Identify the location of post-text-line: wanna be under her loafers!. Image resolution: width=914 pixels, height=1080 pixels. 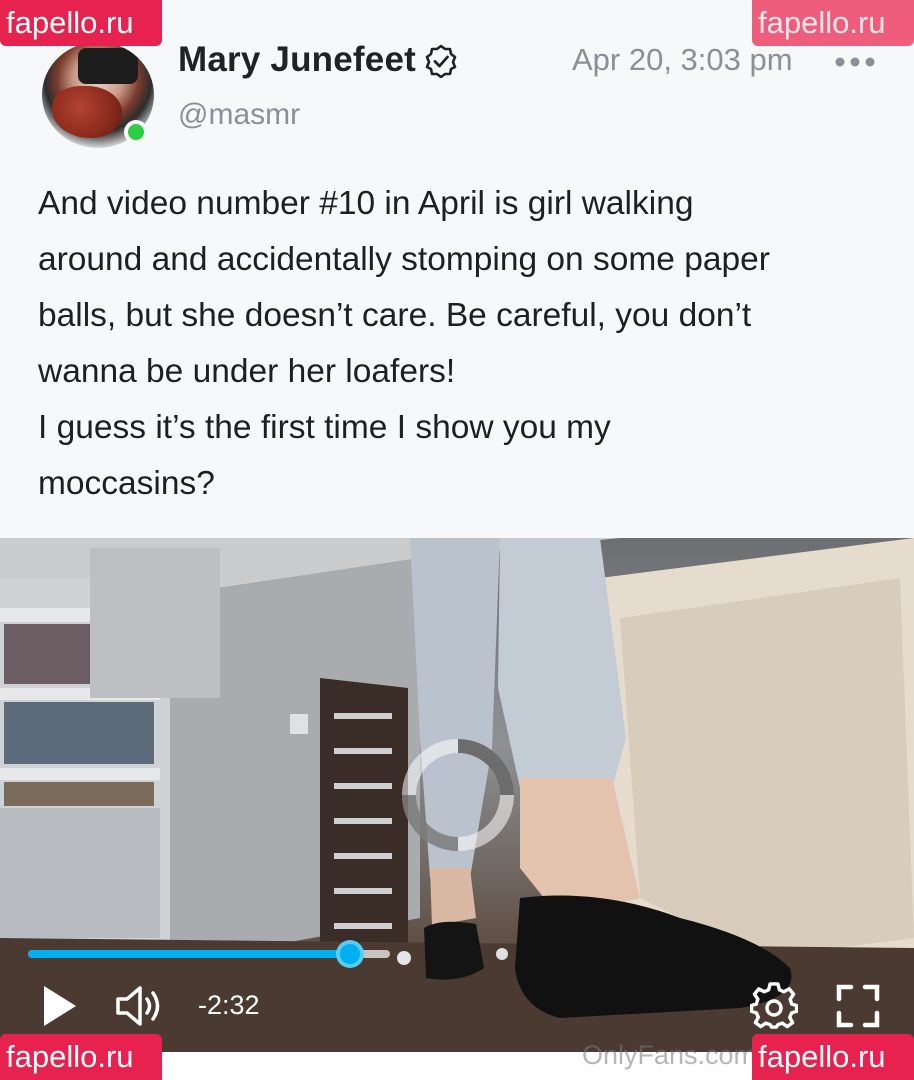
(247, 371).